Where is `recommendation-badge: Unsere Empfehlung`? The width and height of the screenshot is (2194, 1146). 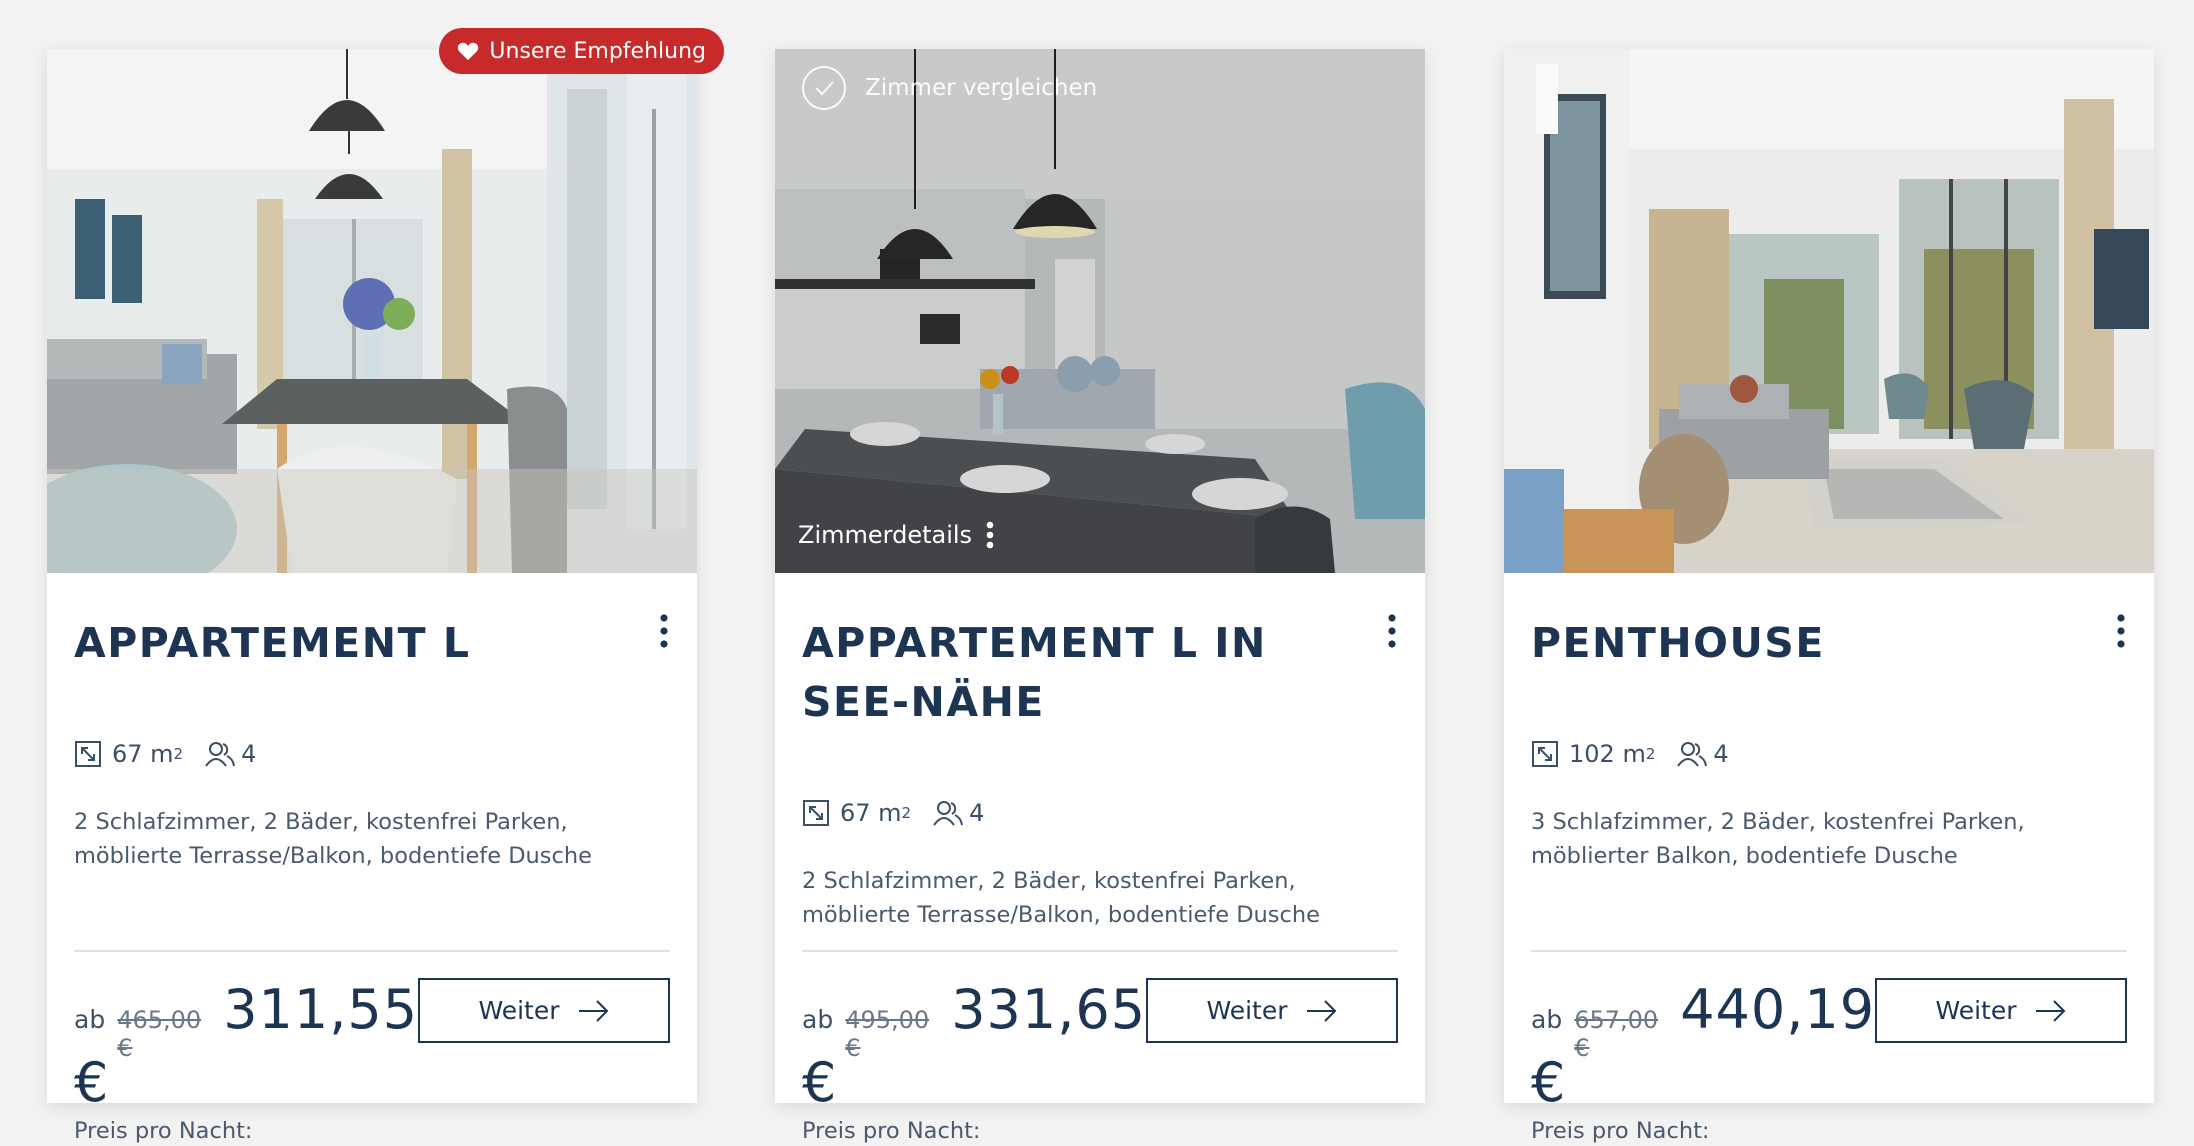 recommendation-badge: Unsere Empfehlung is located at coordinates (581, 51).